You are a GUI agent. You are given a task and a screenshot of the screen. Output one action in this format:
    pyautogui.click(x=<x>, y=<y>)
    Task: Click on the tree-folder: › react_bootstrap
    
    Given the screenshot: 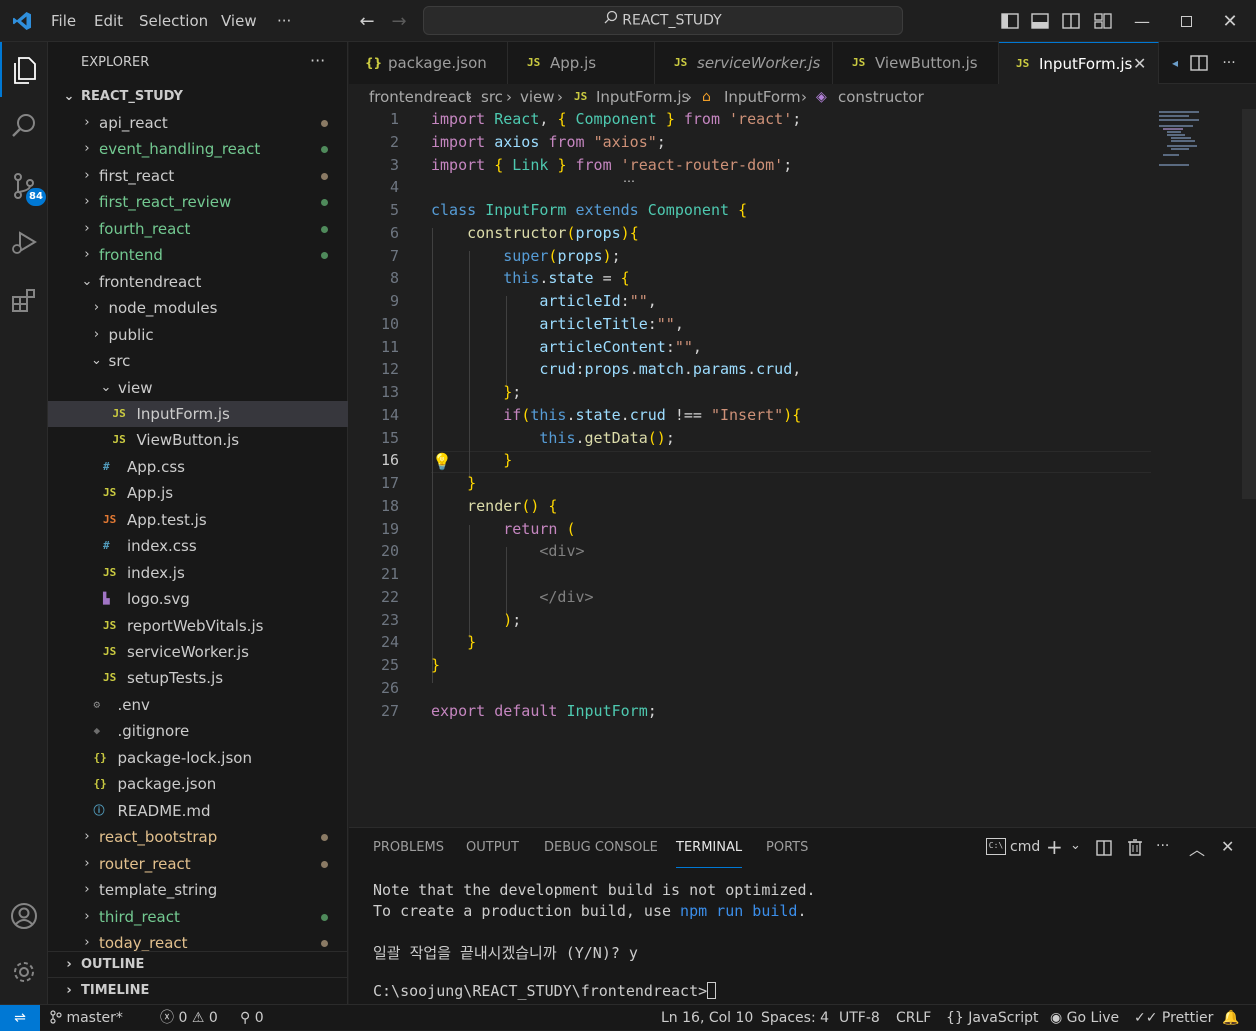 What is the action you would take?
    pyautogui.click(x=198, y=837)
    